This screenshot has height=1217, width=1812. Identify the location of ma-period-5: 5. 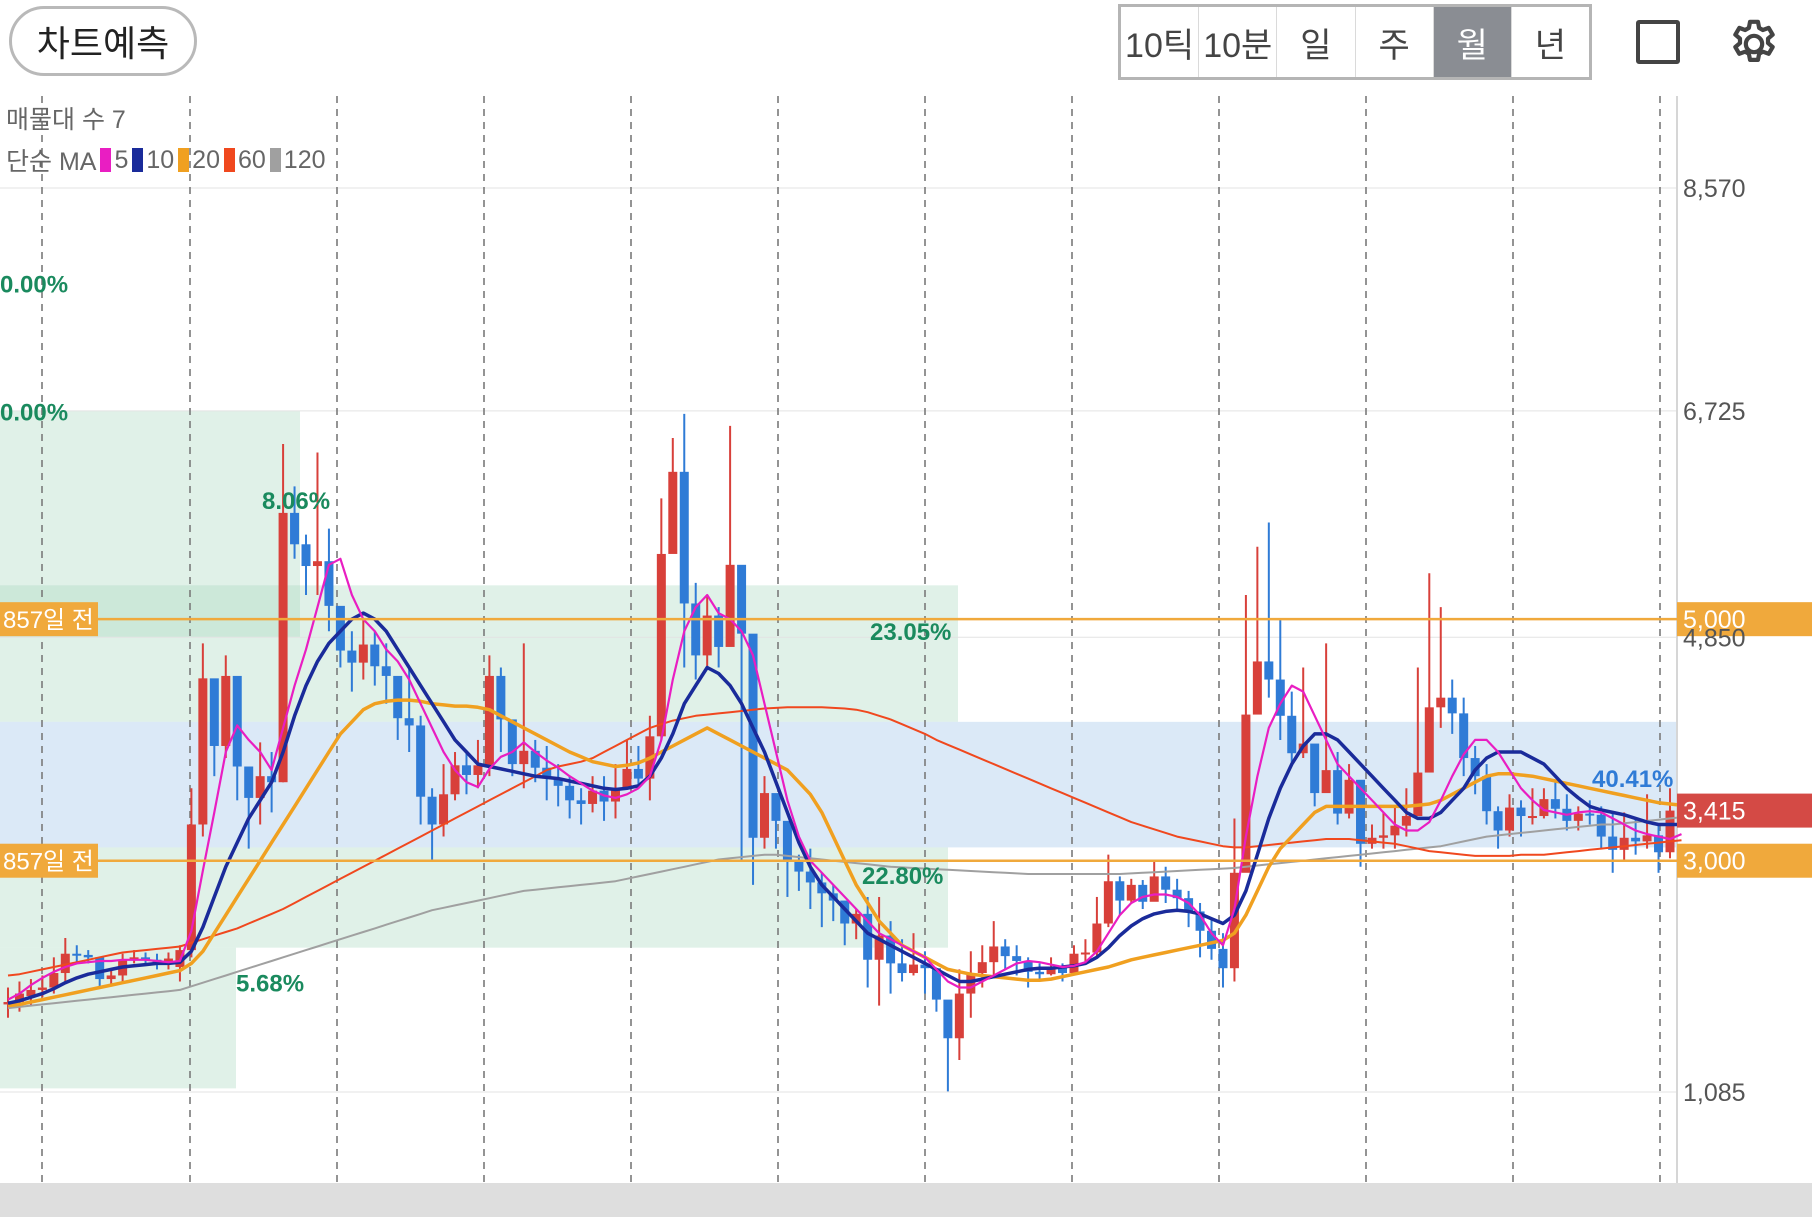
(121, 159).